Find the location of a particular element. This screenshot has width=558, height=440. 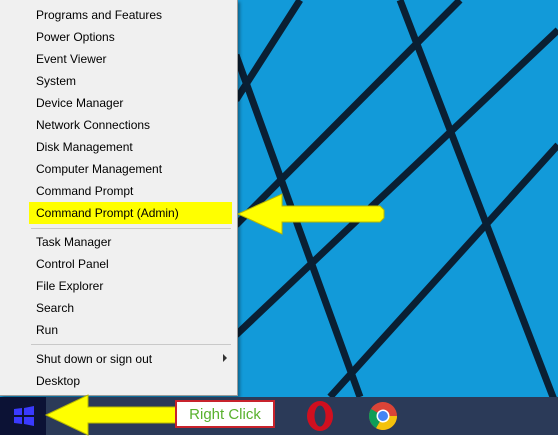

menu-item-disk-management: Disk Management is located at coordinates (118, 147).